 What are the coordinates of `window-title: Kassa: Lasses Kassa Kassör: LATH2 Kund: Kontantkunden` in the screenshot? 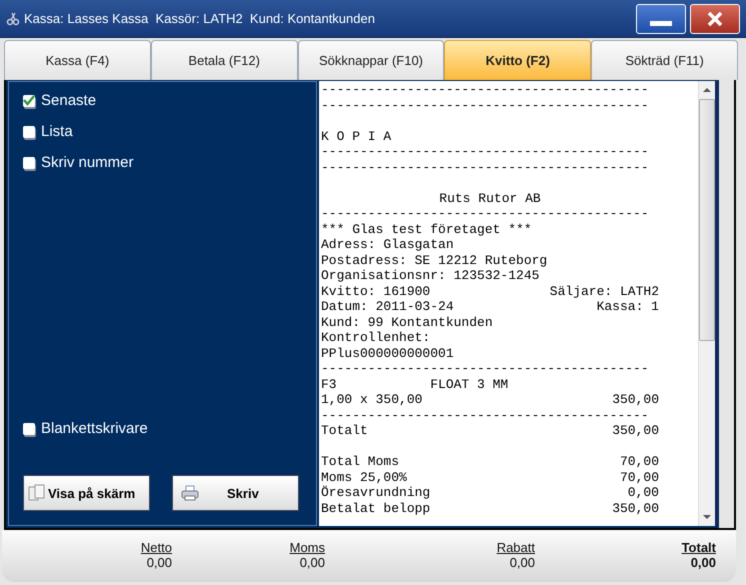 It's located at (199, 18).